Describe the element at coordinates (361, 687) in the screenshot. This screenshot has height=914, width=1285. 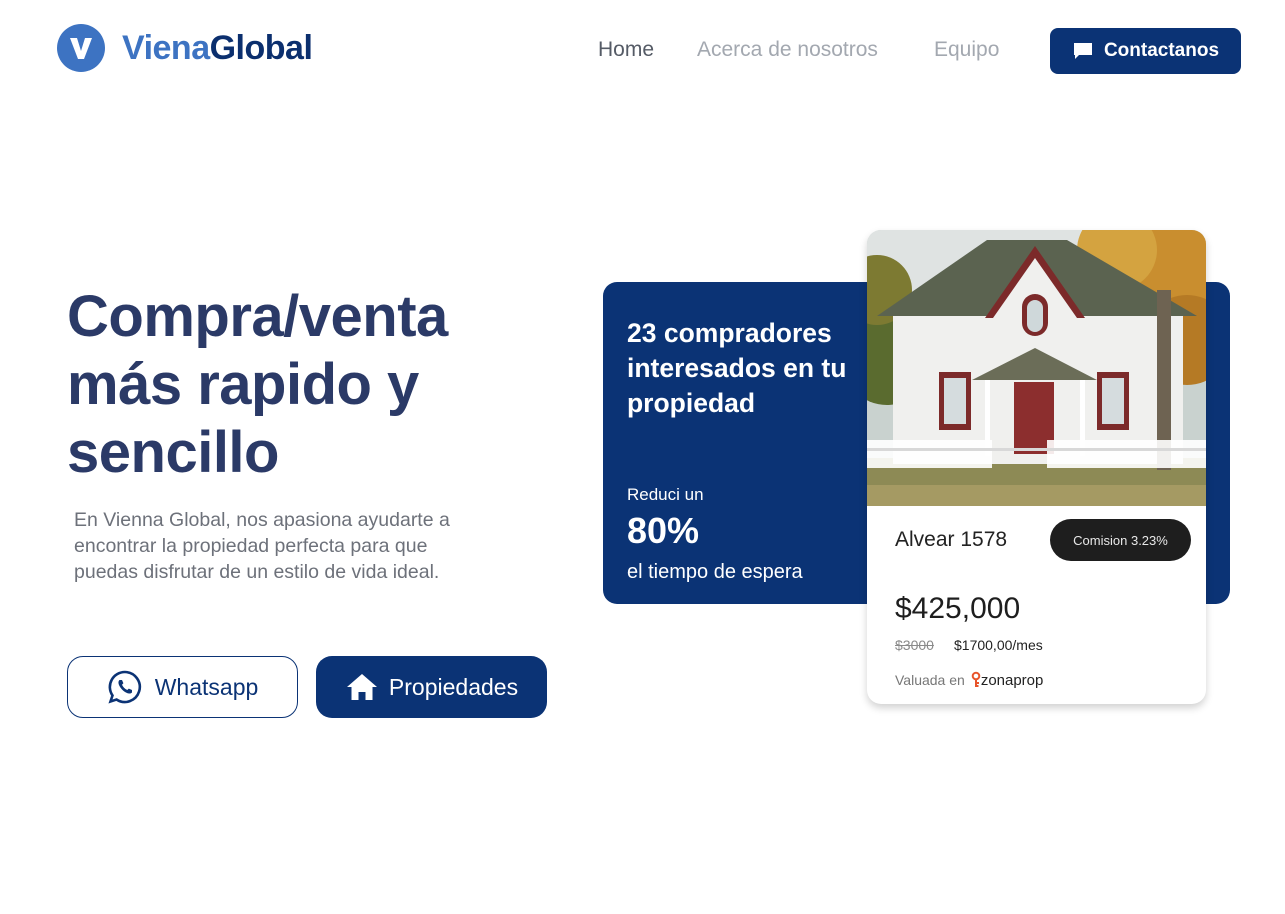
I see `home-icon` at that location.